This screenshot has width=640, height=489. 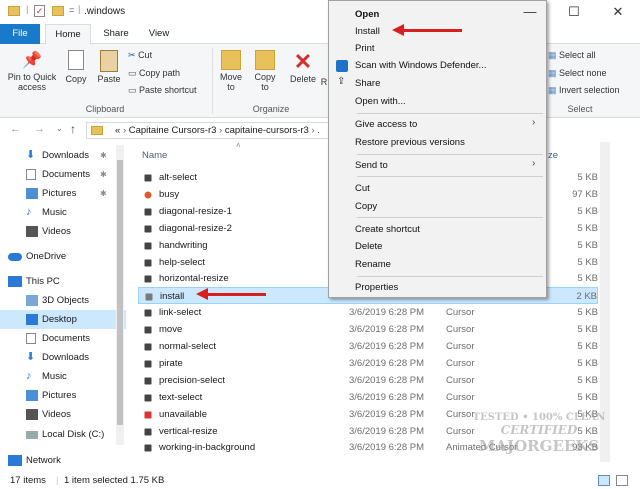 I want to click on tab-view: View, so click(x=159, y=34).